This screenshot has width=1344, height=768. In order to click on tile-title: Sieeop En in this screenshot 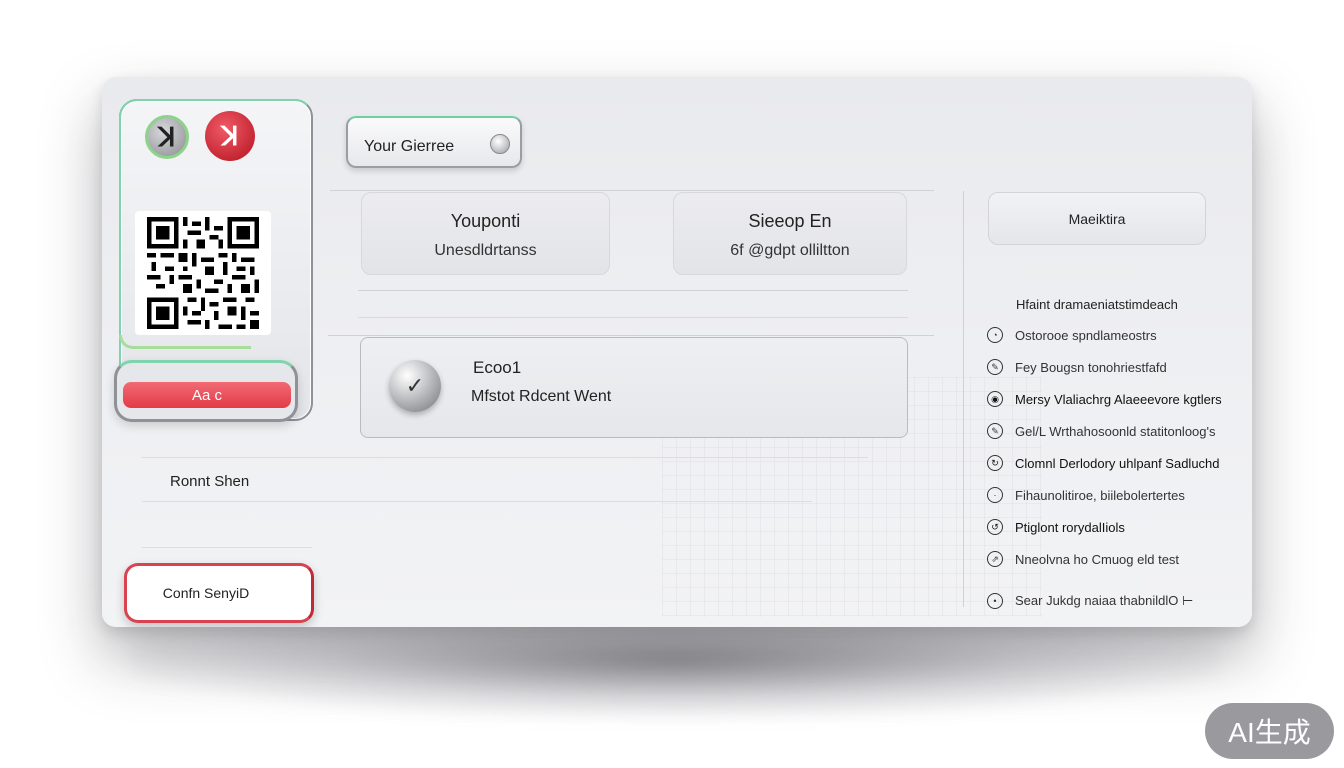, I will do `click(790, 221)`.